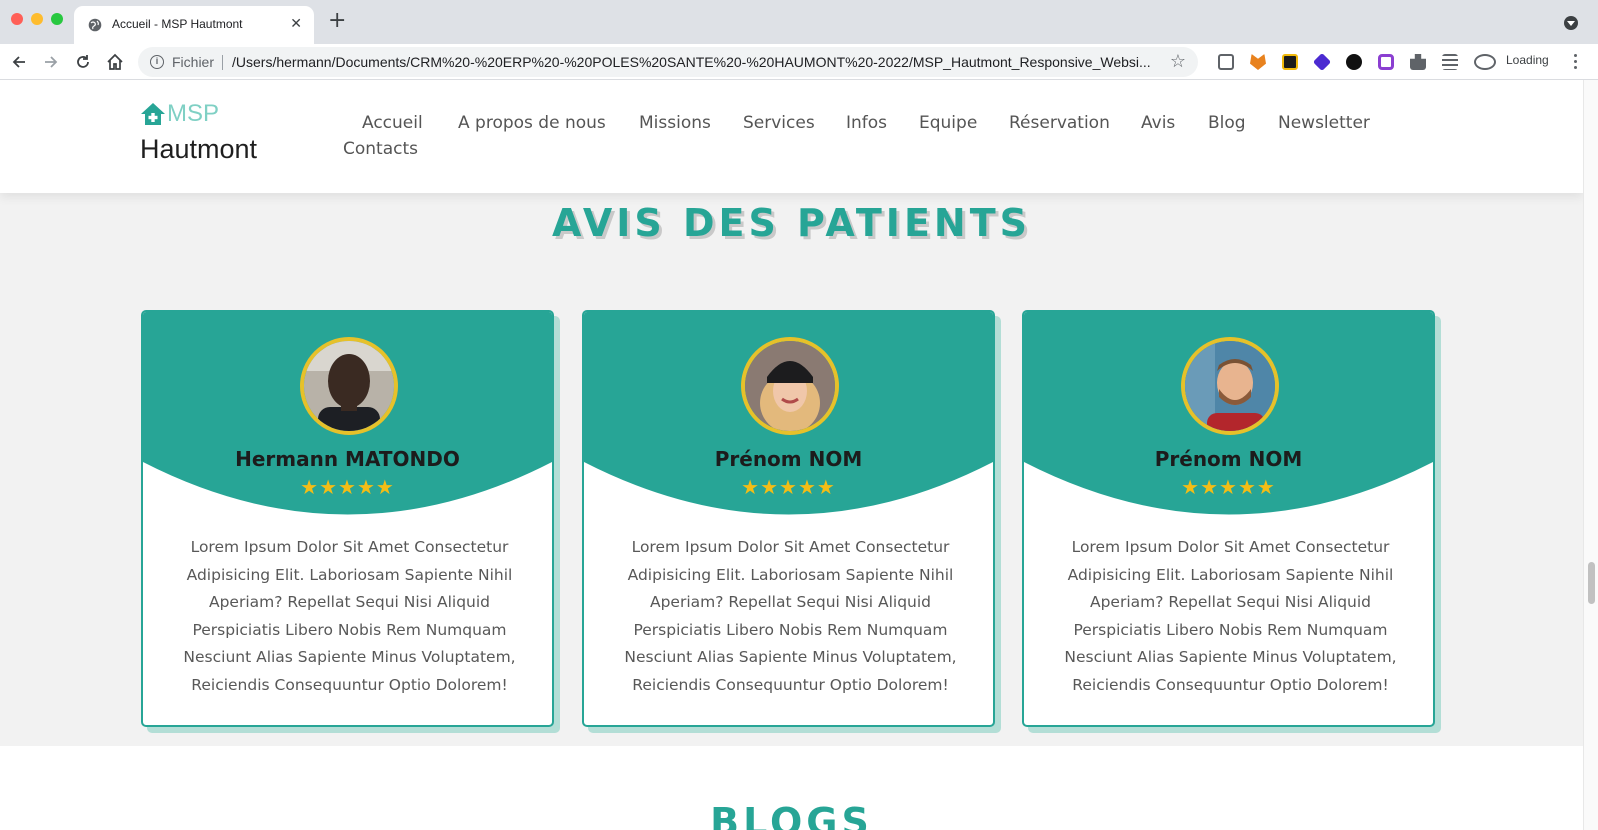 The width and height of the screenshot is (1598, 830). I want to click on browser-tab-active: Accueil - MSP Hautmont ✕, so click(194, 25).